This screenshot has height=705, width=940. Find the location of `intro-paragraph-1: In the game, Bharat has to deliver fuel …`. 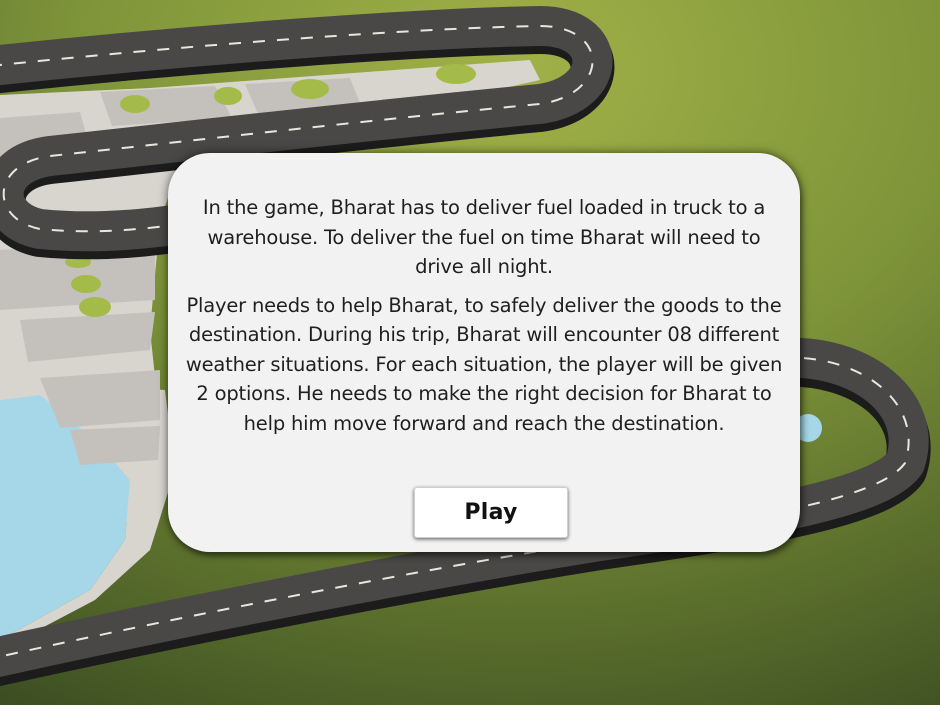

intro-paragraph-1: In the game, Bharat has to deliver fuel … is located at coordinates (484, 237).